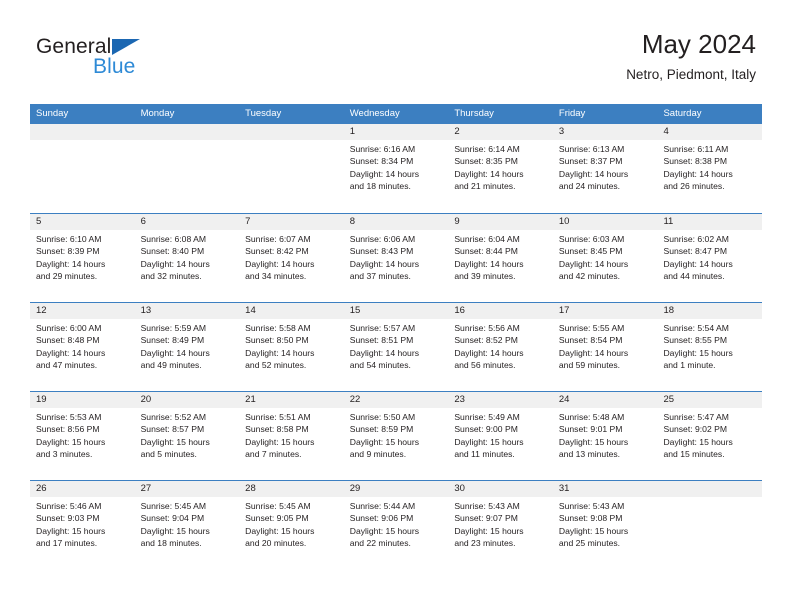 This screenshot has width=792, height=612. I want to click on day-number: 31, so click(605, 489).